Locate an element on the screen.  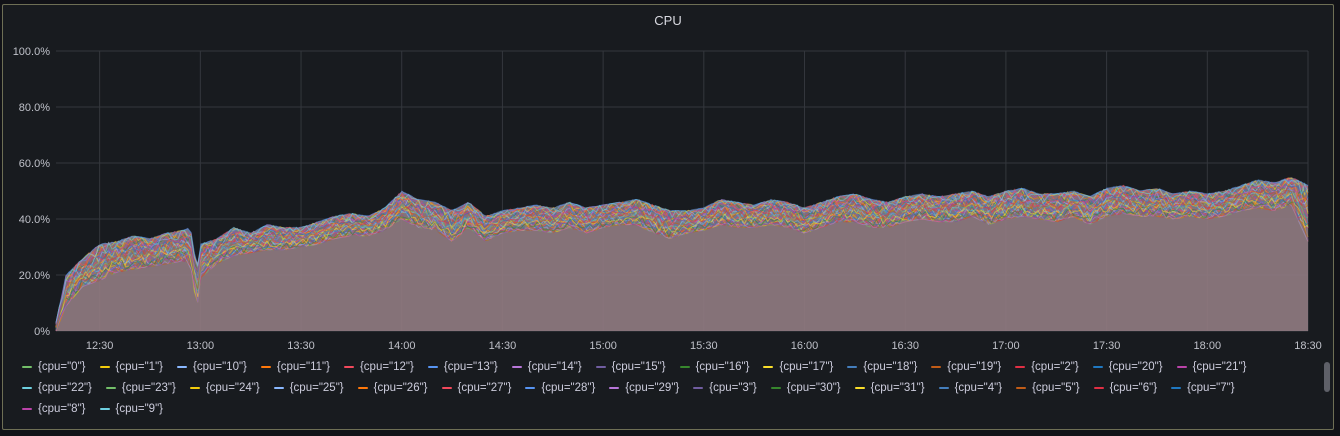
legend-item: {cpu="3"} is located at coordinates (725, 388).